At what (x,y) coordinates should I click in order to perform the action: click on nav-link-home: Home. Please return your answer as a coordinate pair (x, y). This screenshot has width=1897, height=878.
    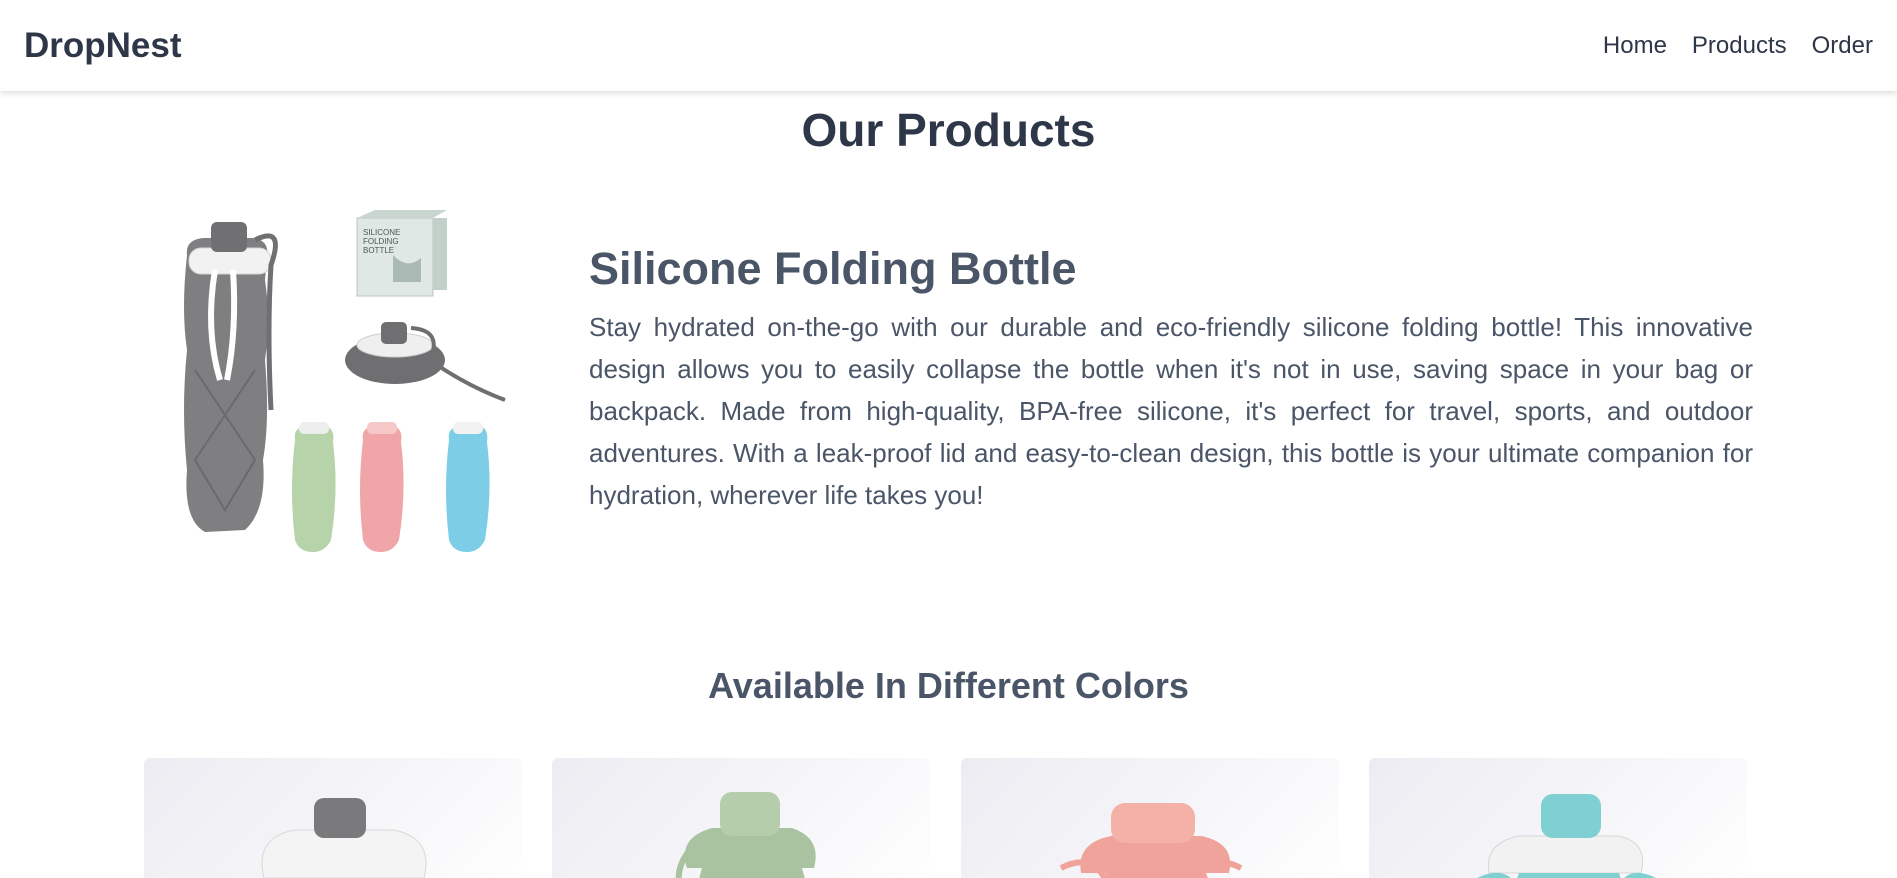
    Looking at the image, I should click on (1635, 46).